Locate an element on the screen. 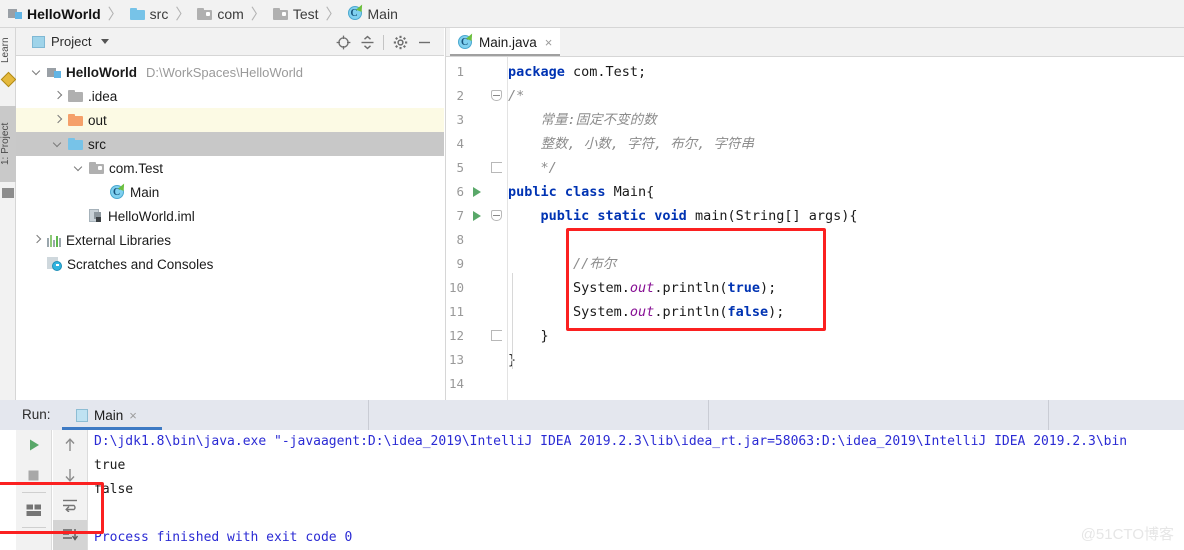 The image size is (1184, 550). console-line: Process finished with exit code 0 is located at coordinates (223, 537).